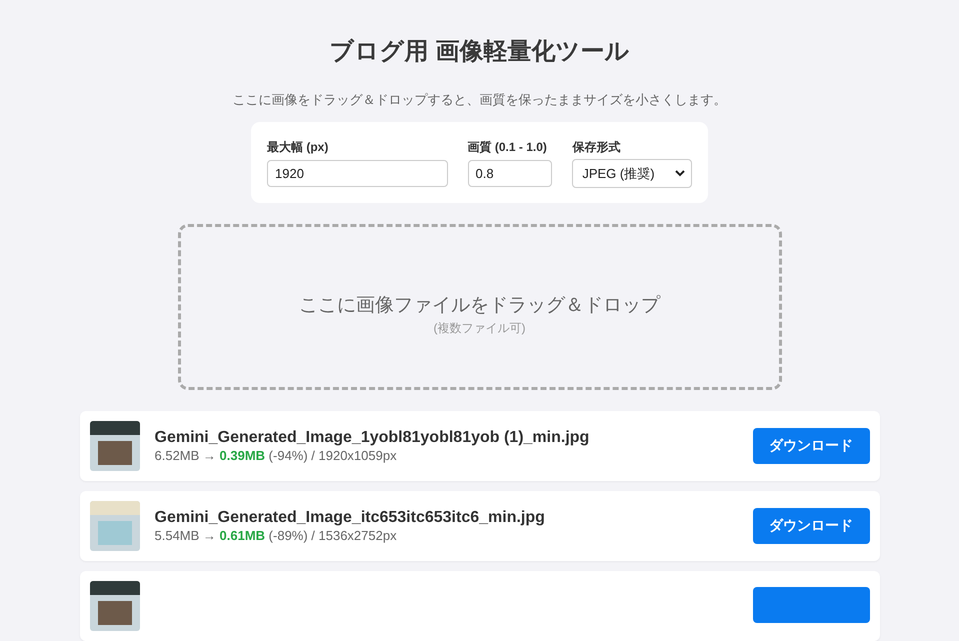 The height and width of the screenshot is (641, 959). Describe the element at coordinates (510, 173) in the screenshot. I see `input-field: 0.8` at that location.